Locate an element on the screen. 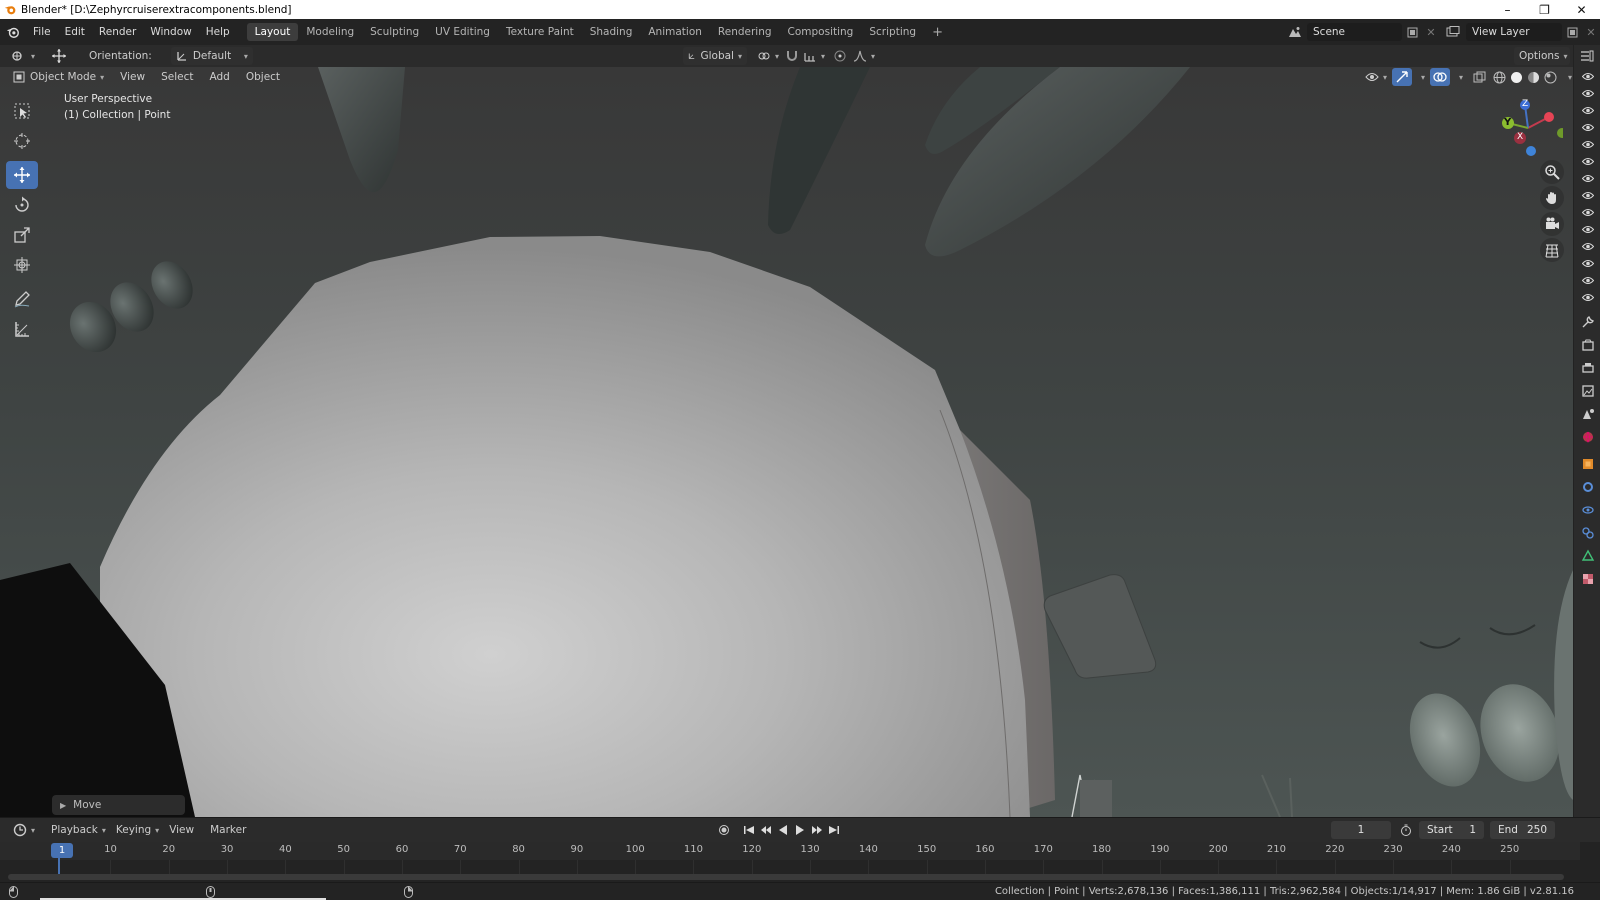 This screenshot has width=1600, height=900. timeline-scrollbar is located at coordinates (786, 877).